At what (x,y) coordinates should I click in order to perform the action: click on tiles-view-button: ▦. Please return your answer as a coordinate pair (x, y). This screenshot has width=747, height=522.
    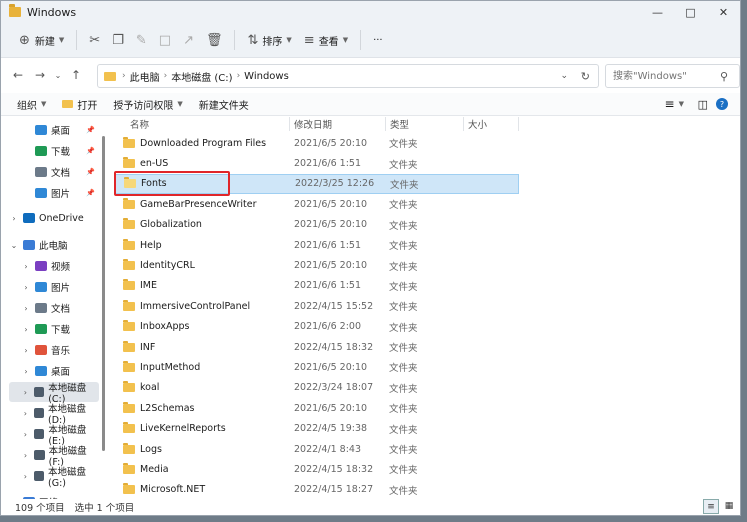
    Looking at the image, I should click on (729, 505).